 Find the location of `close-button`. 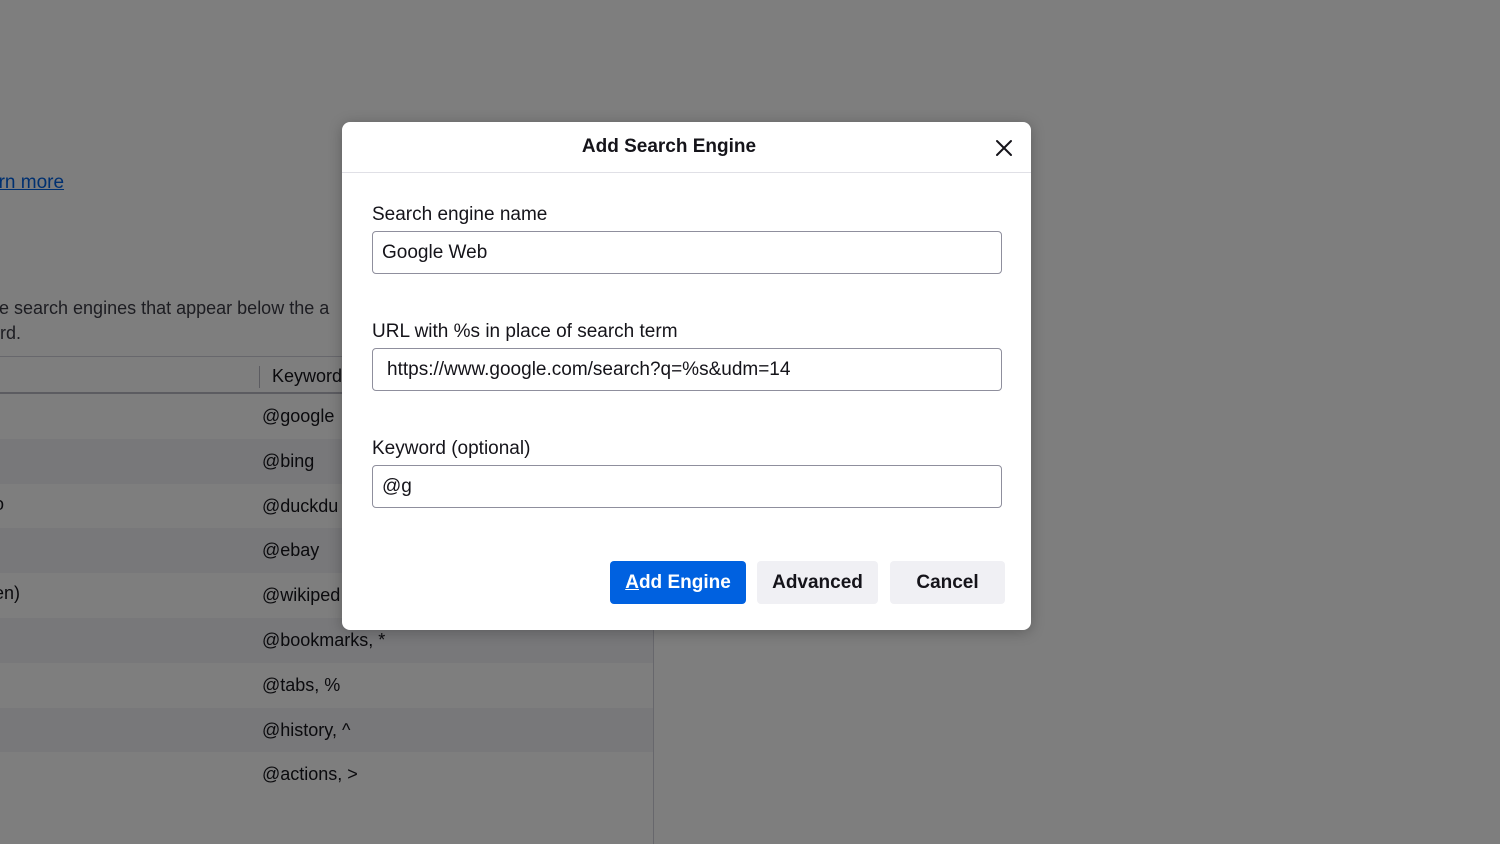

close-button is located at coordinates (1004, 148).